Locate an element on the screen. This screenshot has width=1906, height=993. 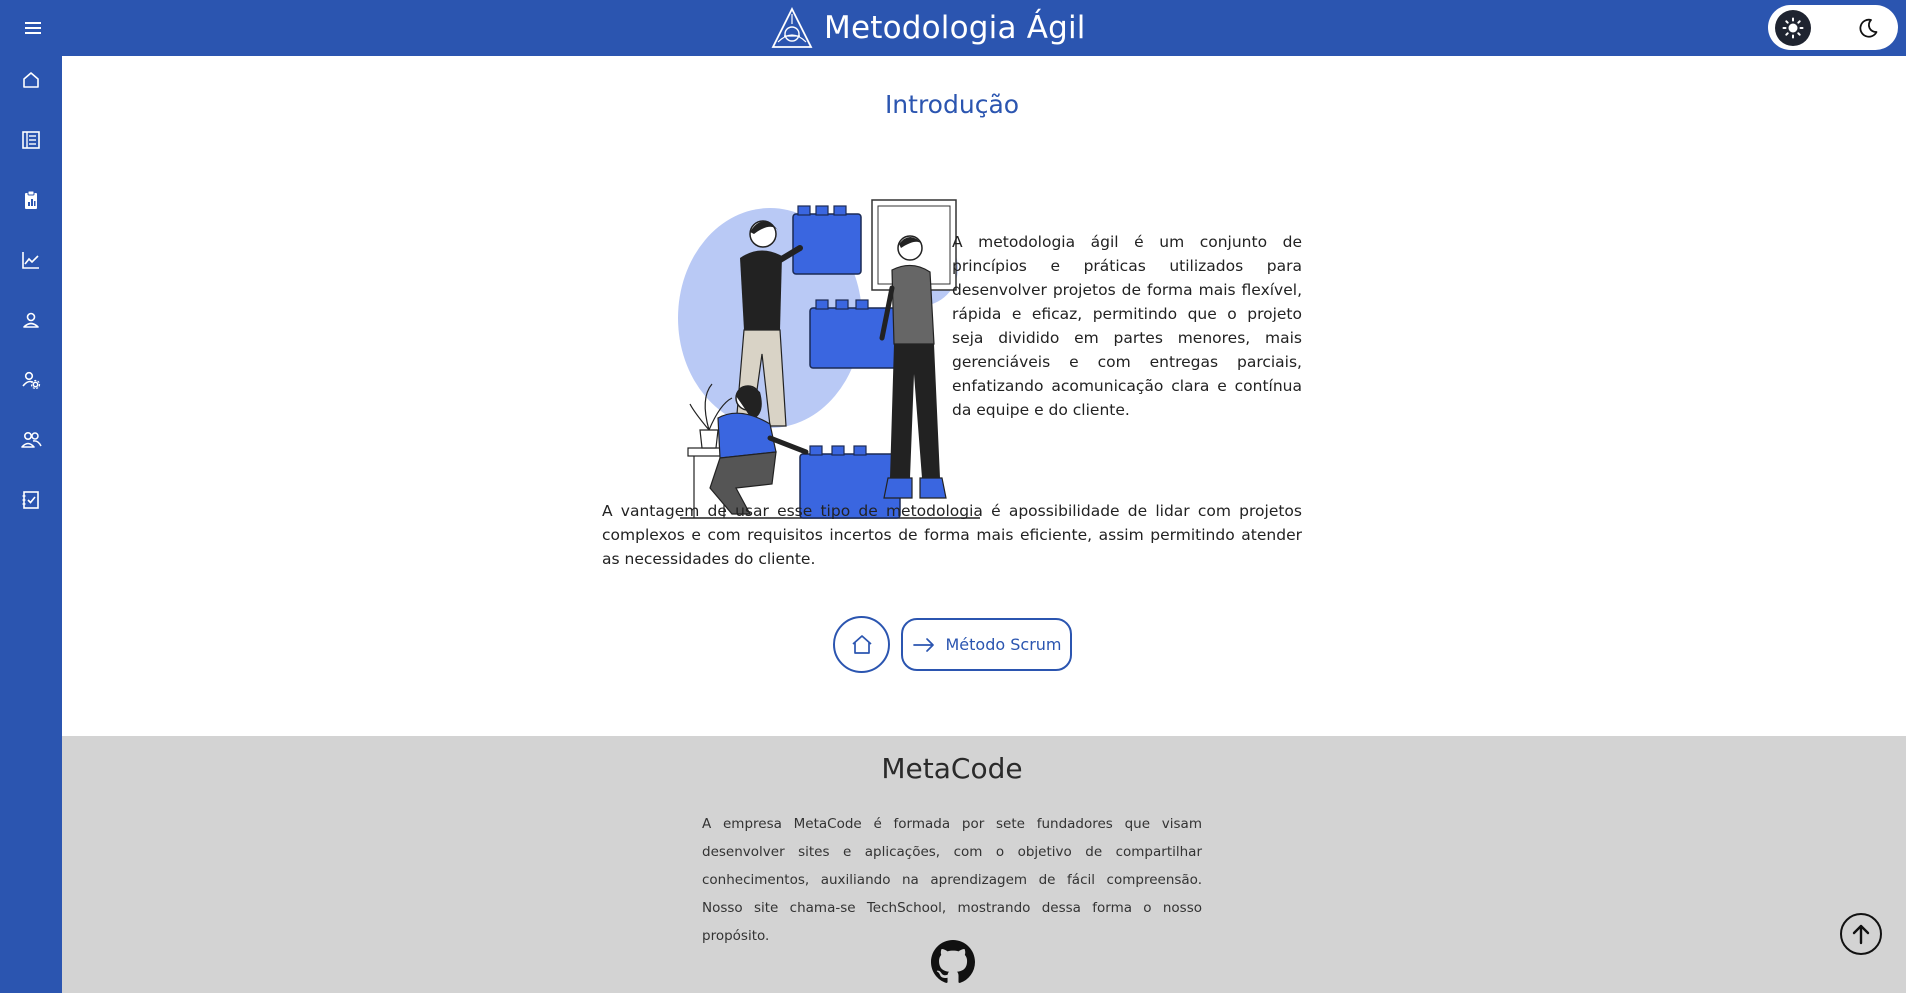
scroll-top-button is located at coordinates (1861, 934).